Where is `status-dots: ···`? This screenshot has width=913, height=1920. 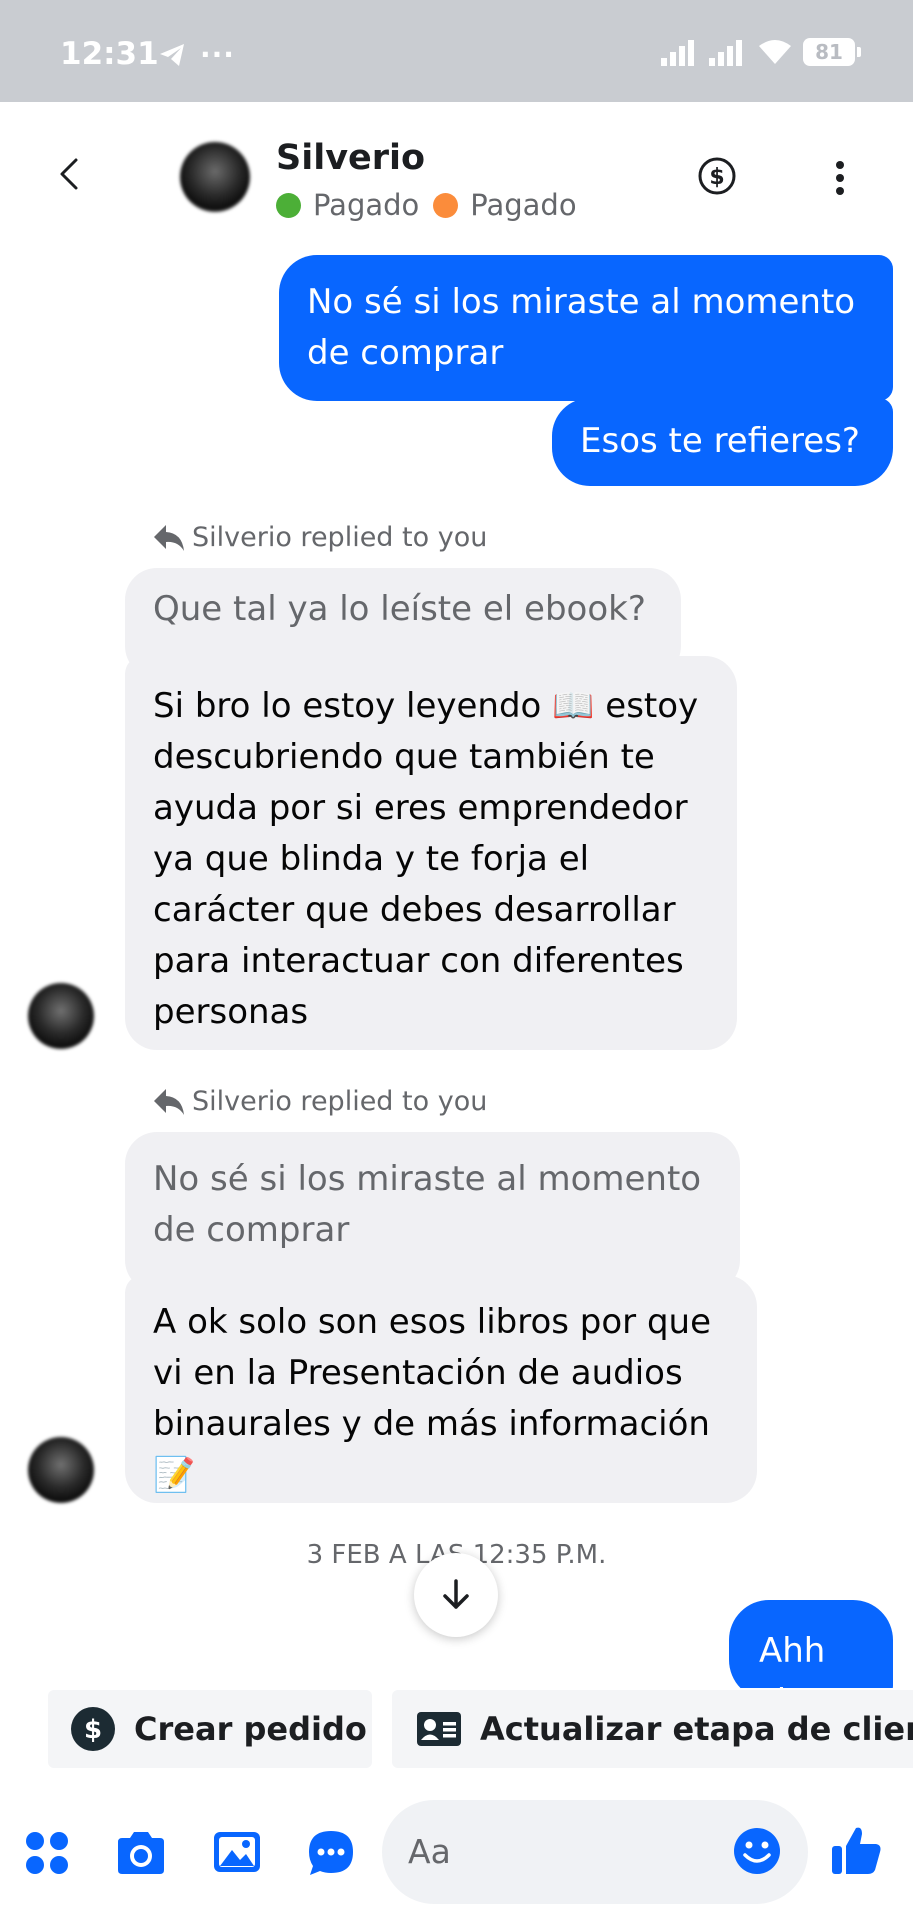 status-dots: ··· is located at coordinates (217, 54).